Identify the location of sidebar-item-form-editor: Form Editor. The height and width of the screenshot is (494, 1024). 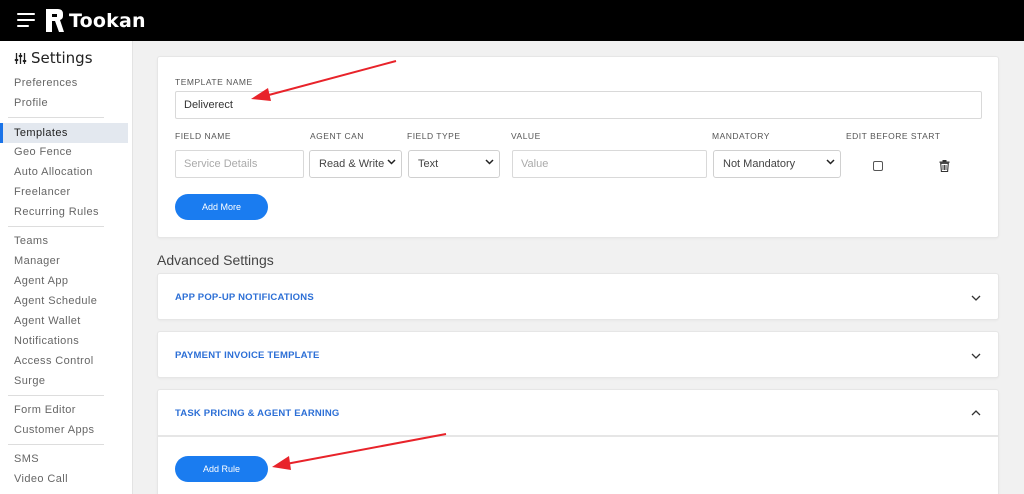
(64, 410).